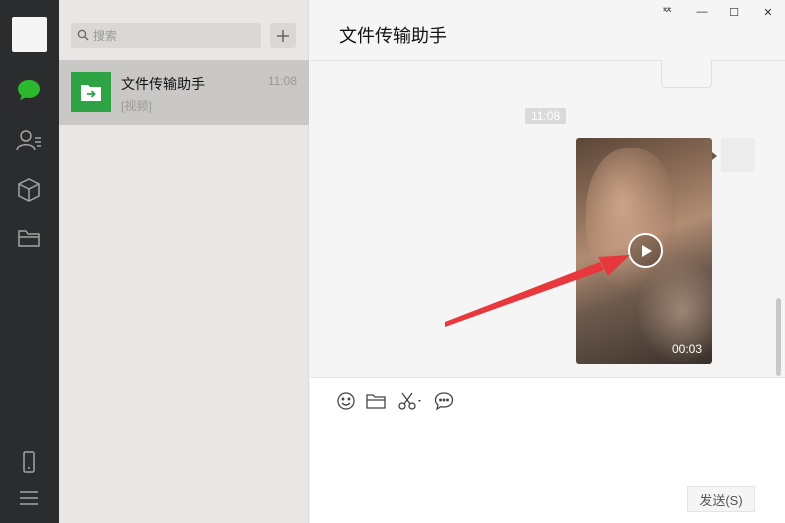 This screenshot has width=785, height=523. Describe the element at coordinates (29, 190) in the screenshot. I see `favorites-icon` at that location.